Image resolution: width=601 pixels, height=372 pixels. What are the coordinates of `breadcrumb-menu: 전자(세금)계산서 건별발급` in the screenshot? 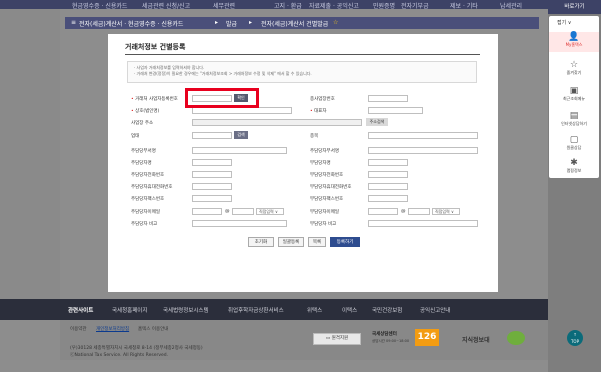 It's located at (294, 23).